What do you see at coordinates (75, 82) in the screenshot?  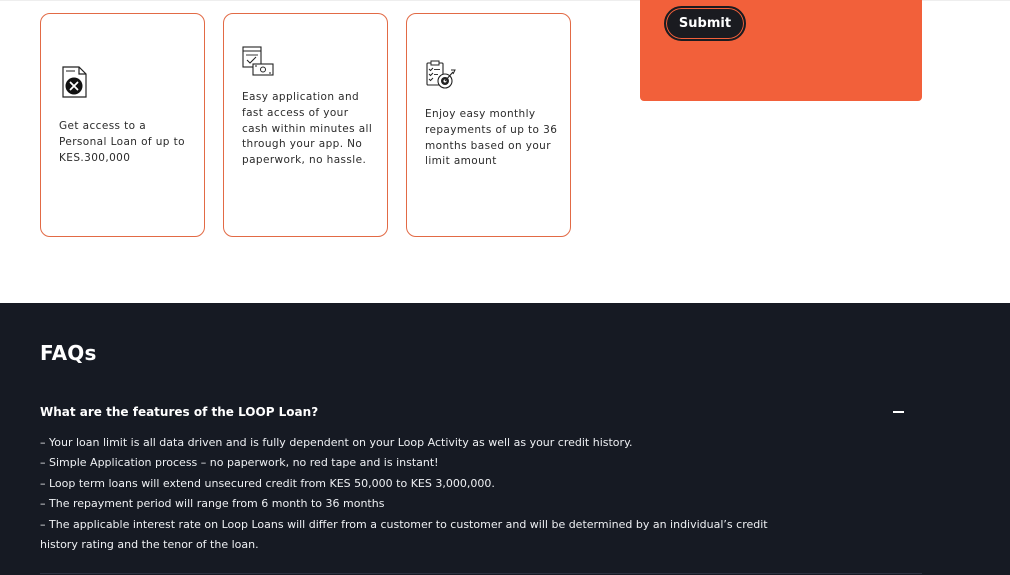 I see `document-x-icon` at bounding box center [75, 82].